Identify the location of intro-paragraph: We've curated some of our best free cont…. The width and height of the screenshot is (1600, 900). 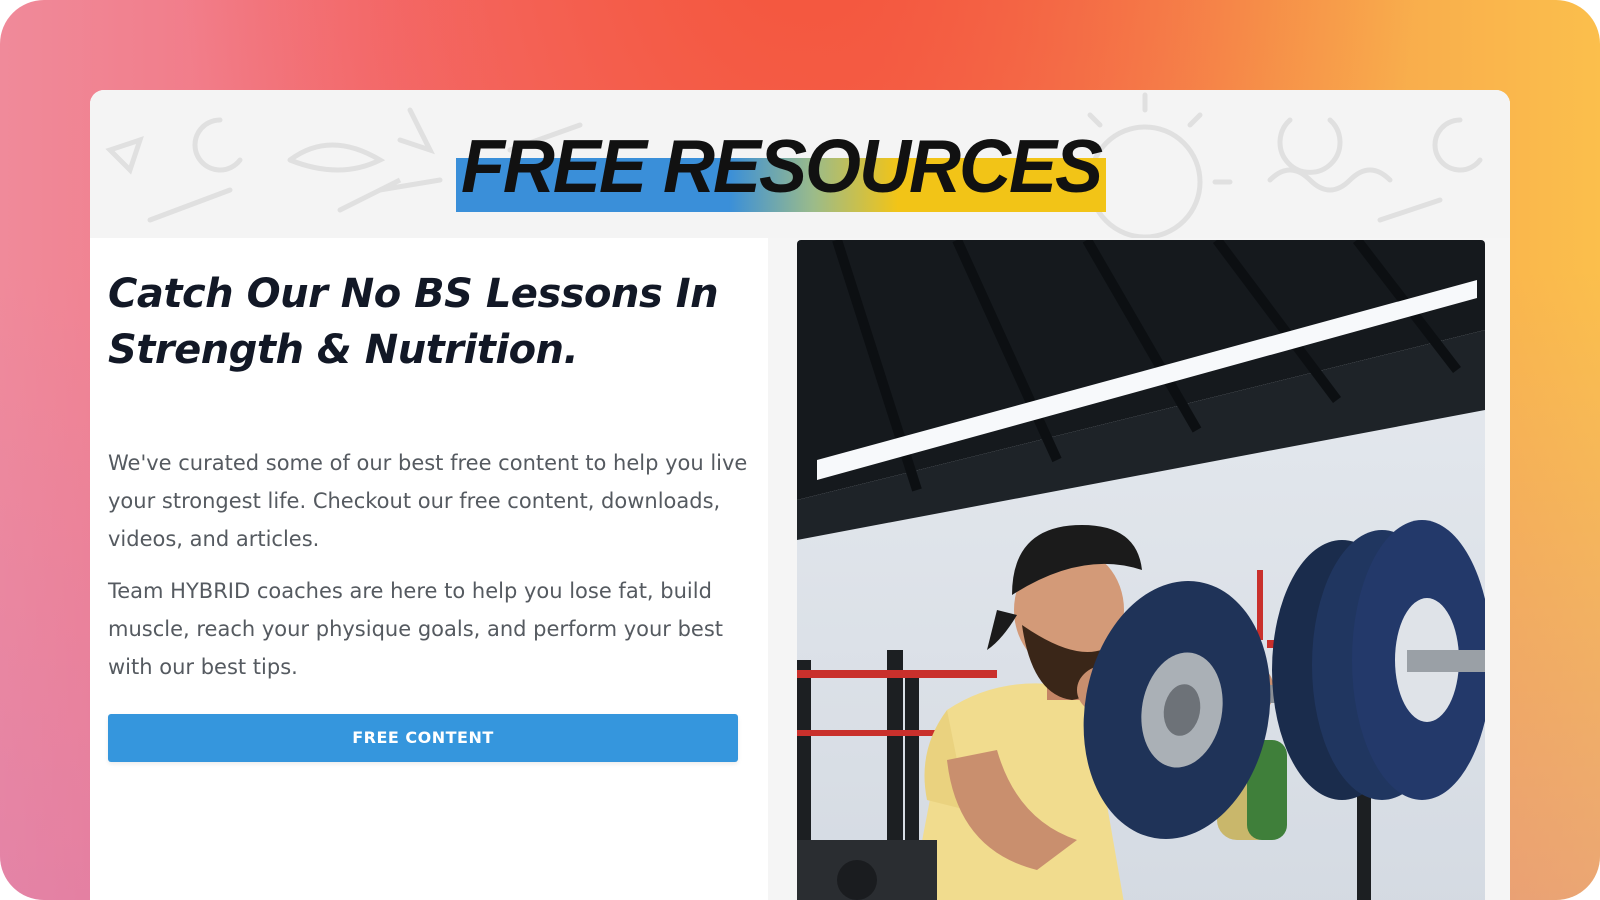
(428, 501).